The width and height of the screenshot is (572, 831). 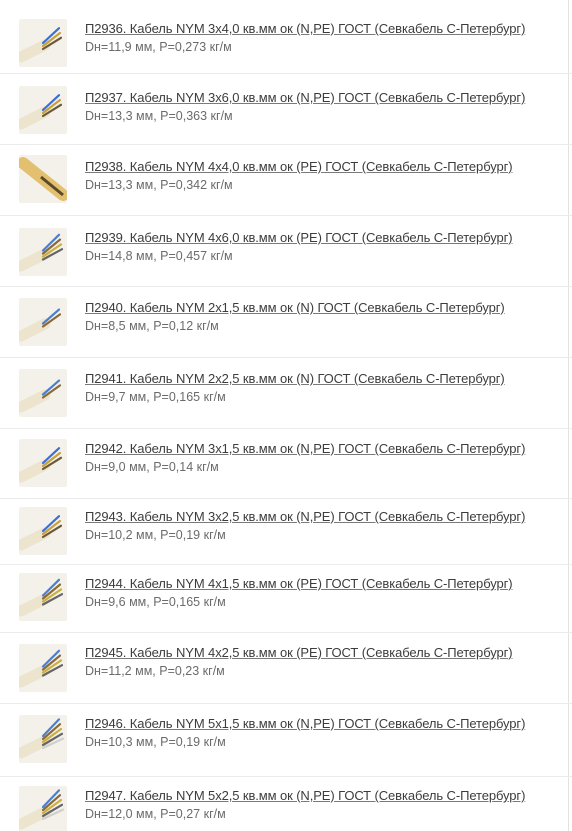 What do you see at coordinates (152, 326) in the screenshot?
I see `product-spec: Dн=8,5 мм, P=0,12 кг/м` at bounding box center [152, 326].